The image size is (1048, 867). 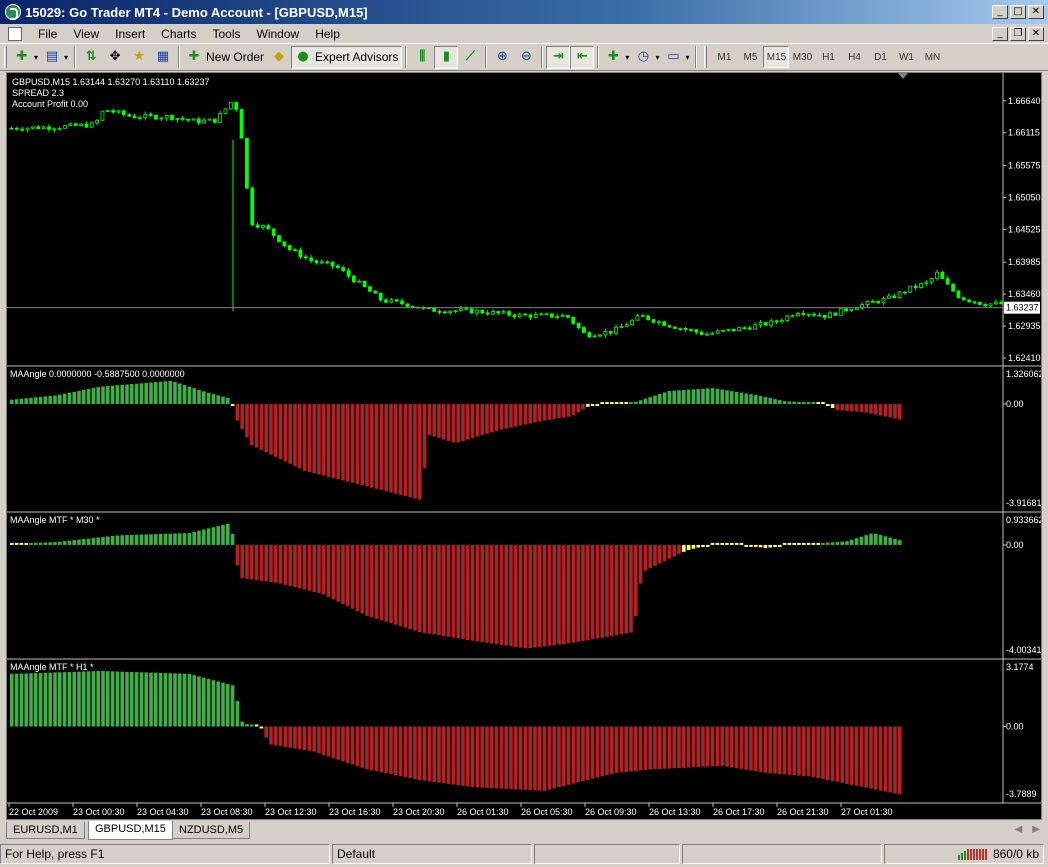 I want to click on menu-window: Window, so click(x=278, y=34).